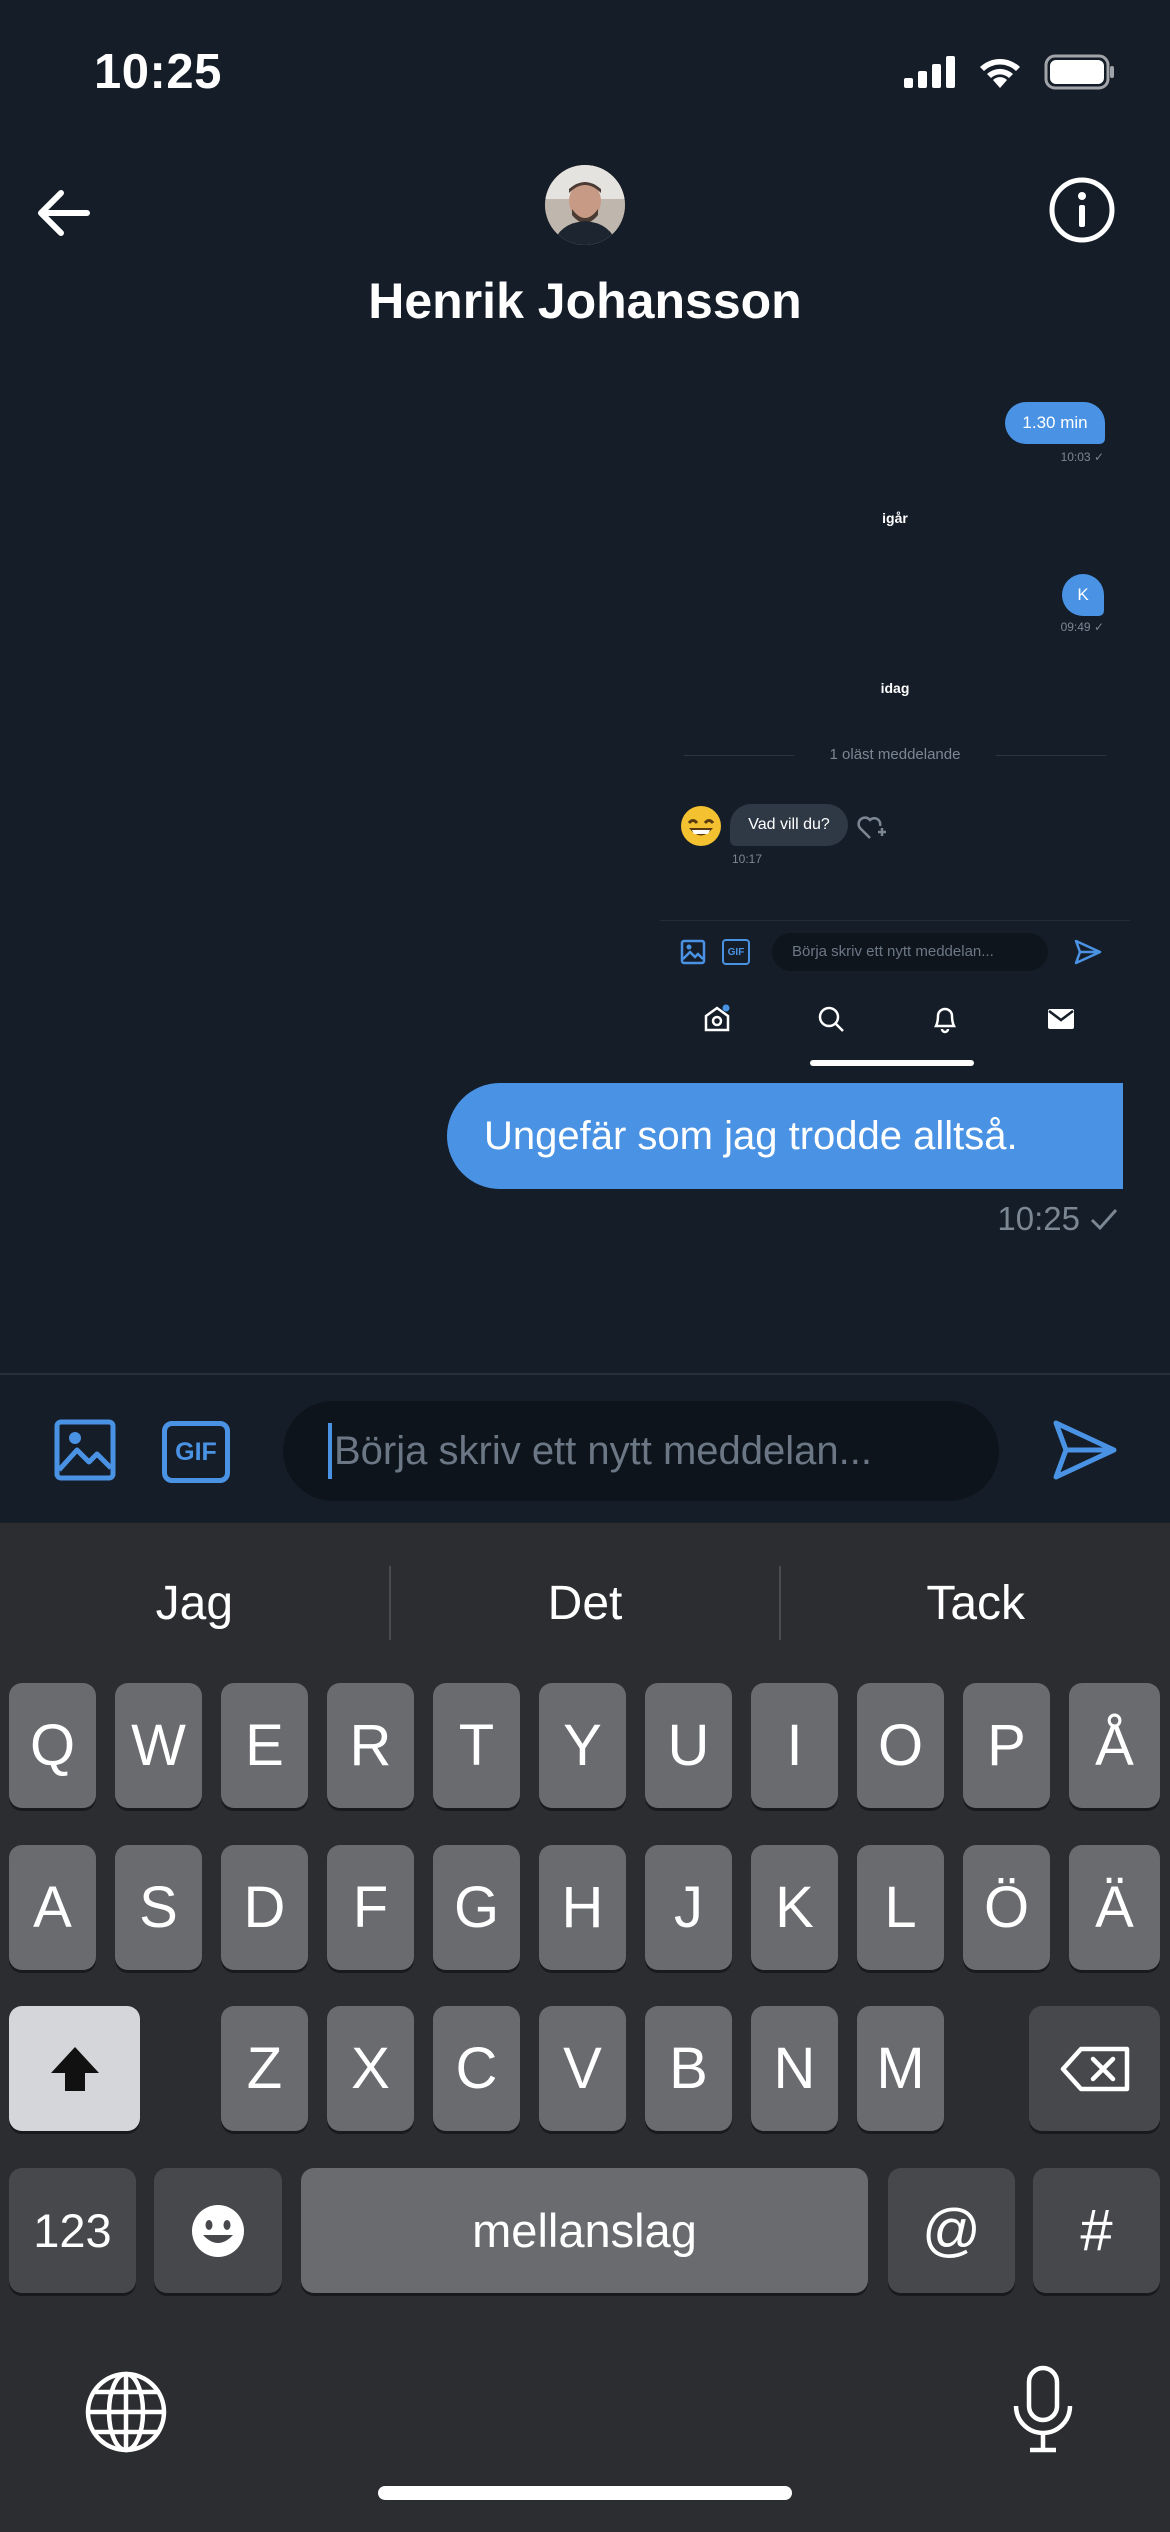 The width and height of the screenshot is (1170, 2532). I want to click on info-icon, so click(1082, 210).